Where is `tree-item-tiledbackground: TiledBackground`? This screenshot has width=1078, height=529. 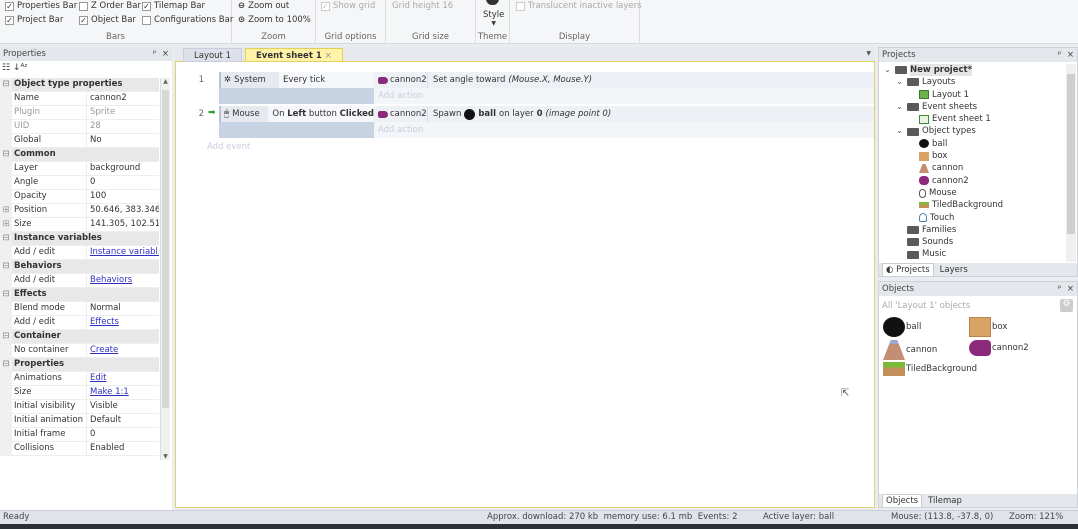 tree-item-tiledbackground: TiledBackground is located at coordinates (973, 205).